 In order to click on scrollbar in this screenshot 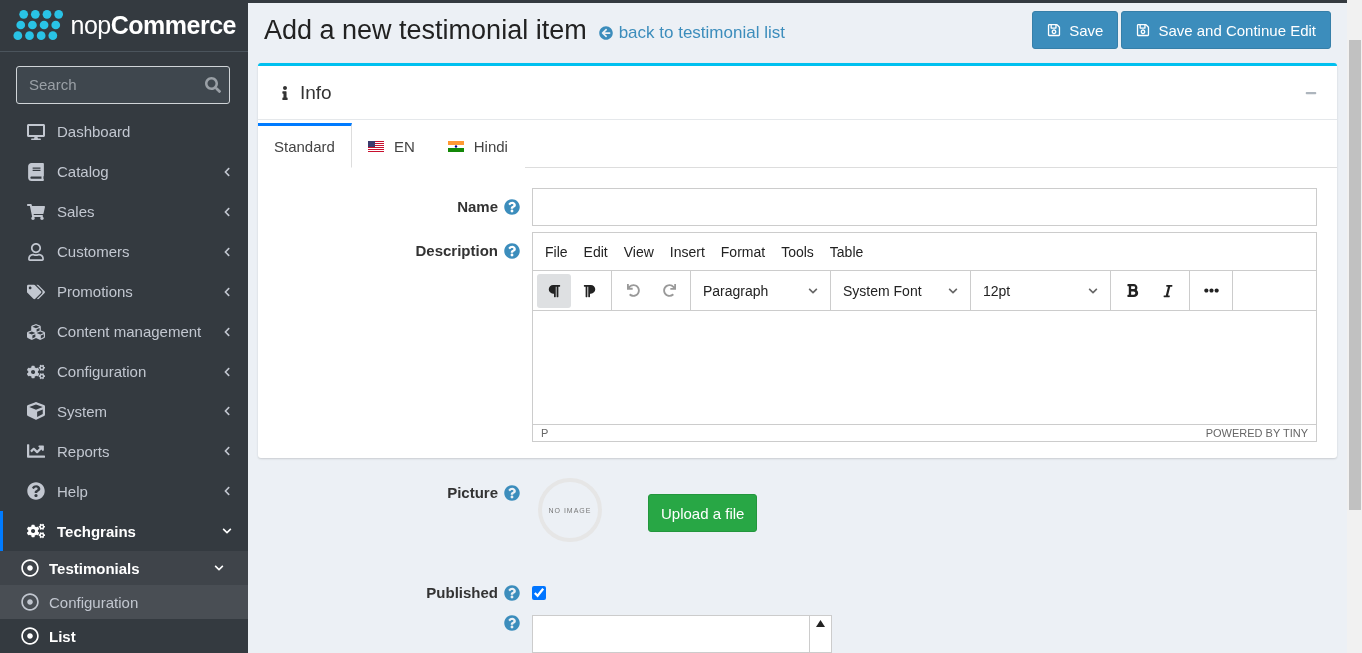, I will do `click(1354, 326)`.